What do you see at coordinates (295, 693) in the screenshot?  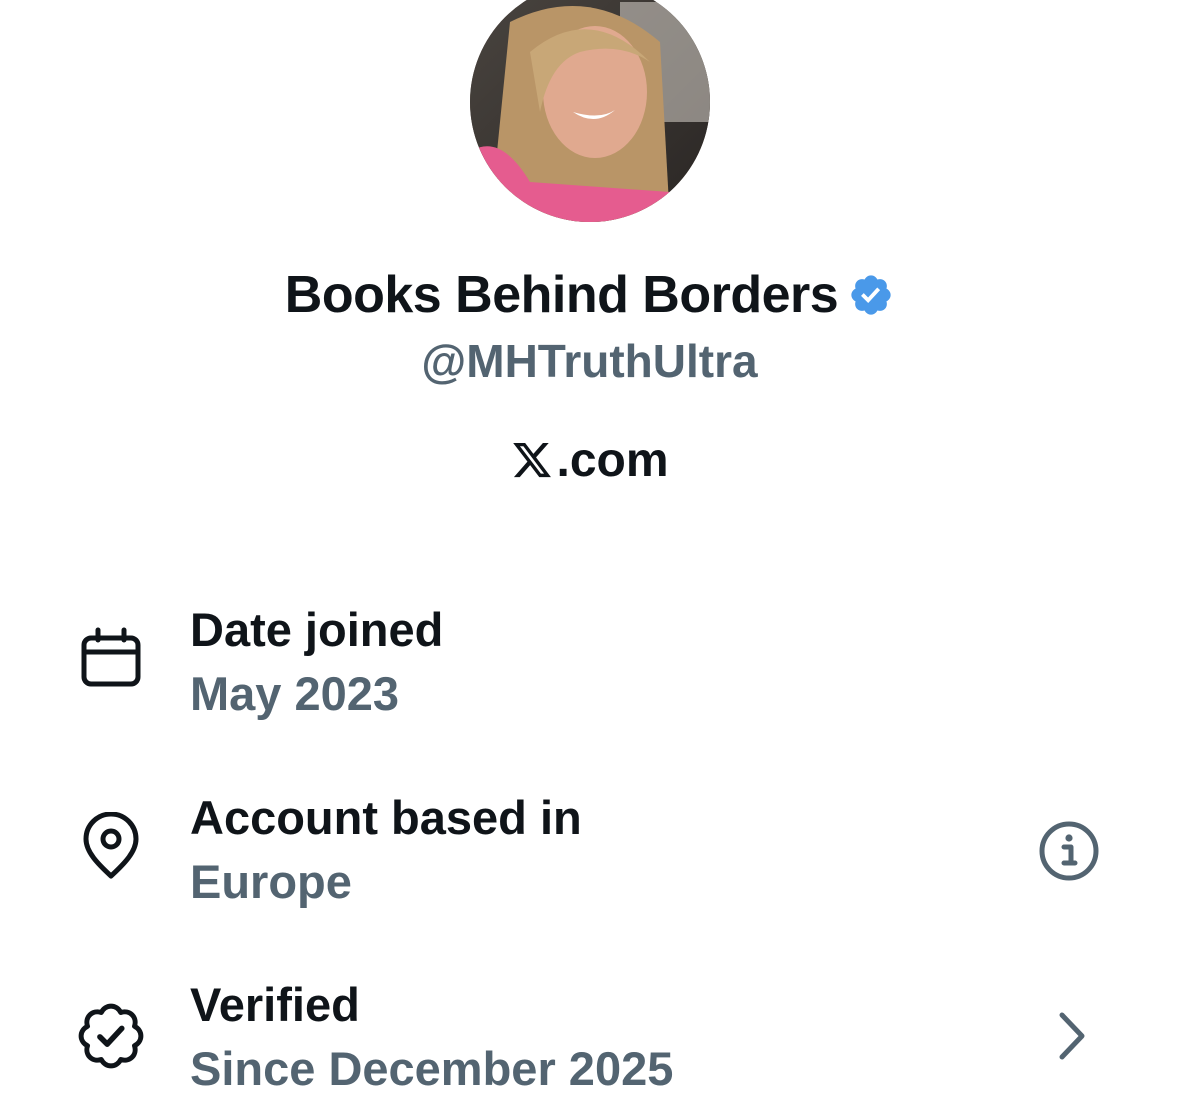 I see `detail-value: May 2023` at bounding box center [295, 693].